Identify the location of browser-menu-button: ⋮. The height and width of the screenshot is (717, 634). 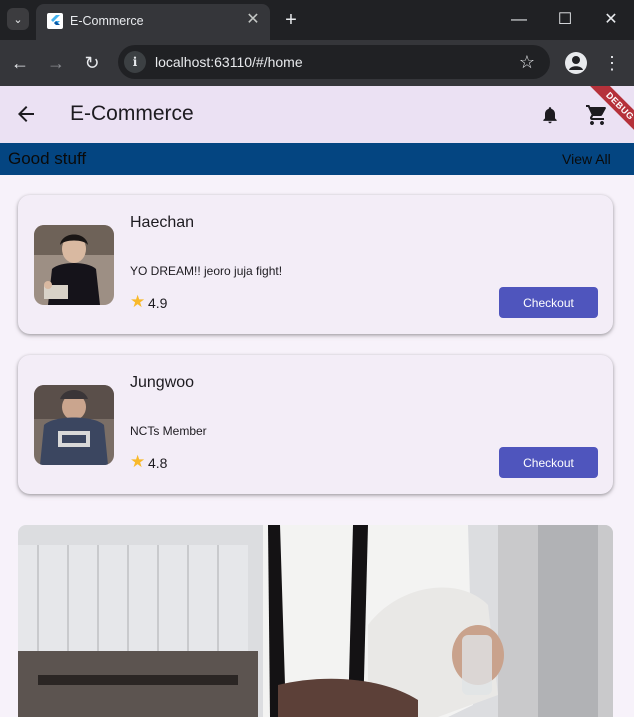
(612, 63).